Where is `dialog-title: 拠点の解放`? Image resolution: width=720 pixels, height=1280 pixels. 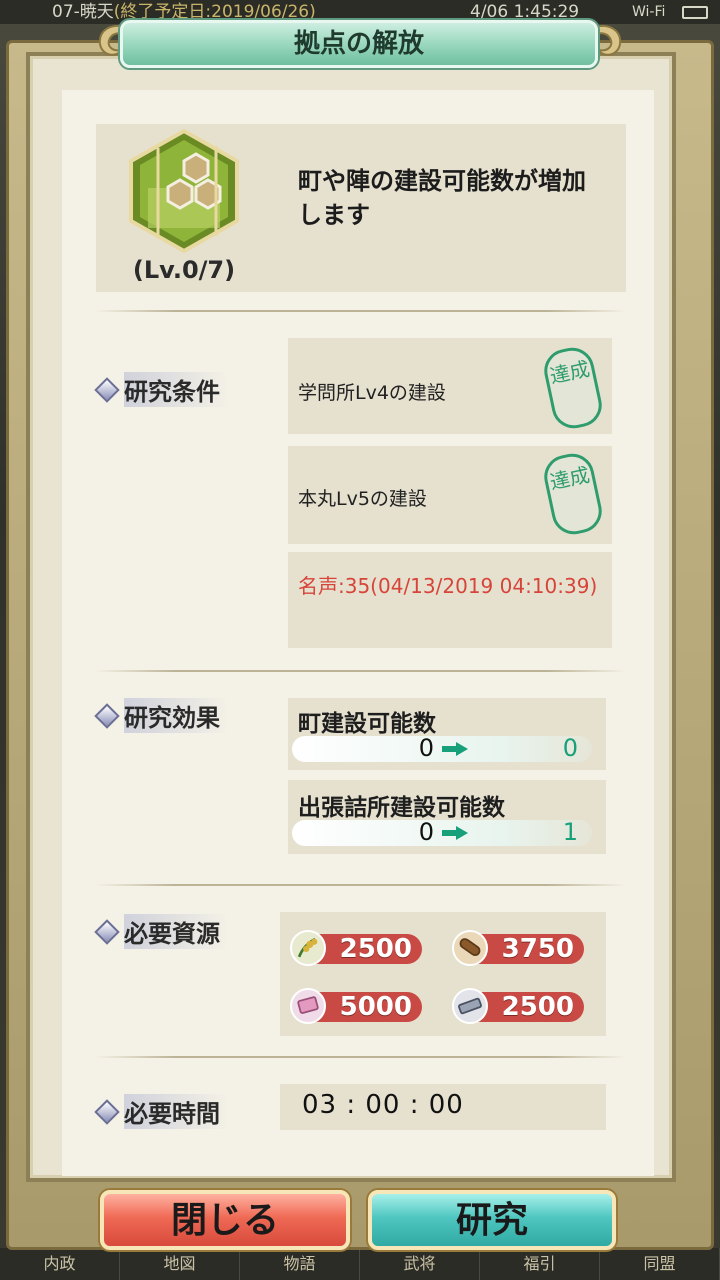 dialog-title: 拠点の解放 is located at coordinates (359, 44).